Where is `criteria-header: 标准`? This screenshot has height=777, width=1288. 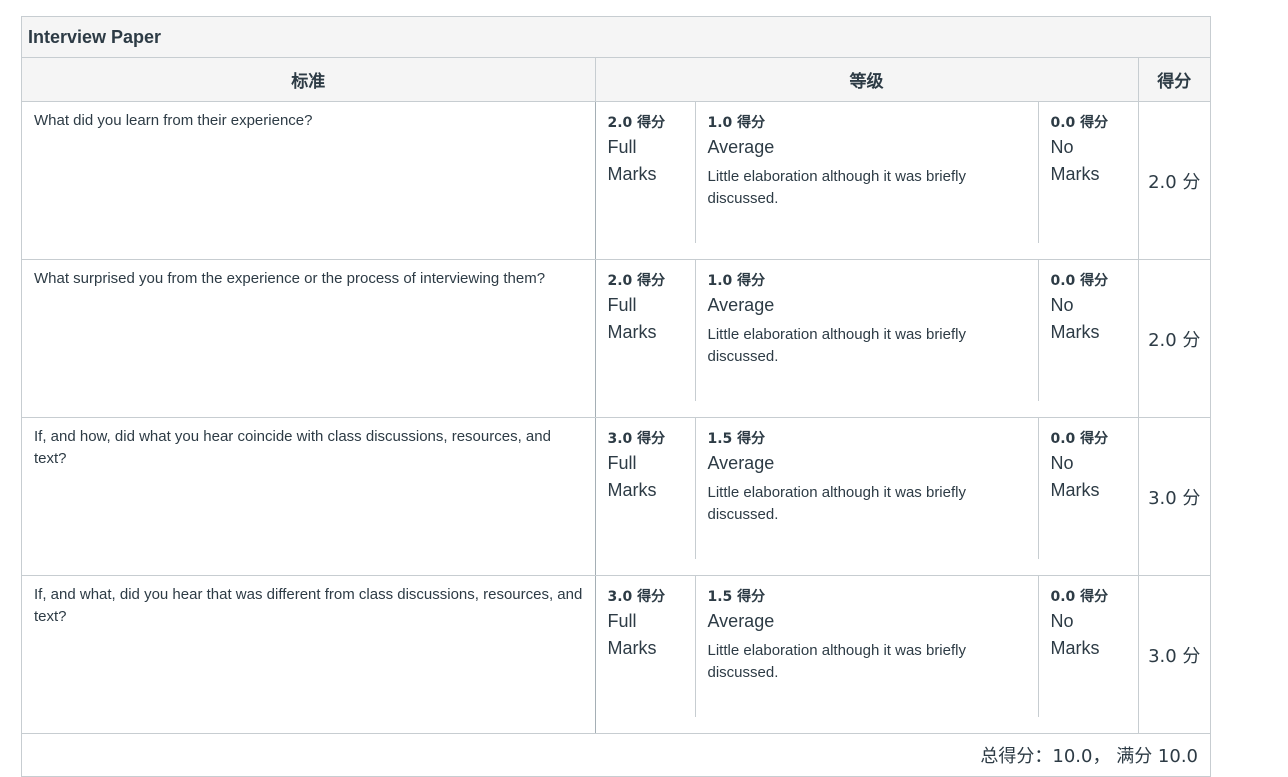
criteria-header: 标准 is located at coordinates (309, 80).